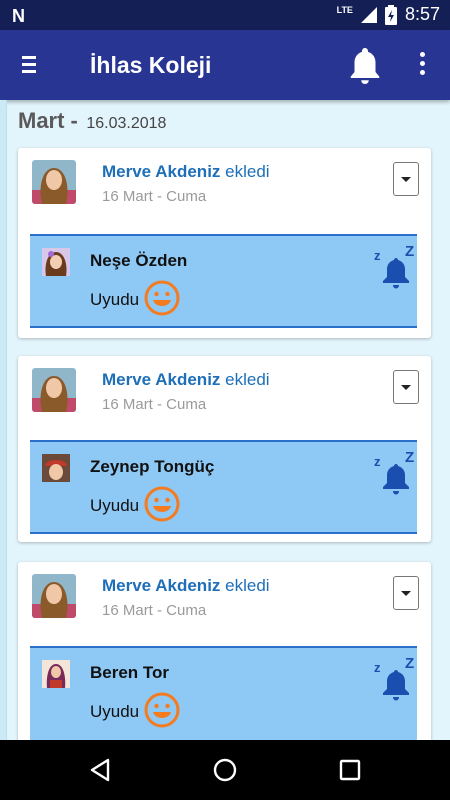 This screenshot has width=450, height=800. What do you see at coordinates (344, 9) in the screenshot?
I see `network-label: LTE` at bounding box center [344, 9].